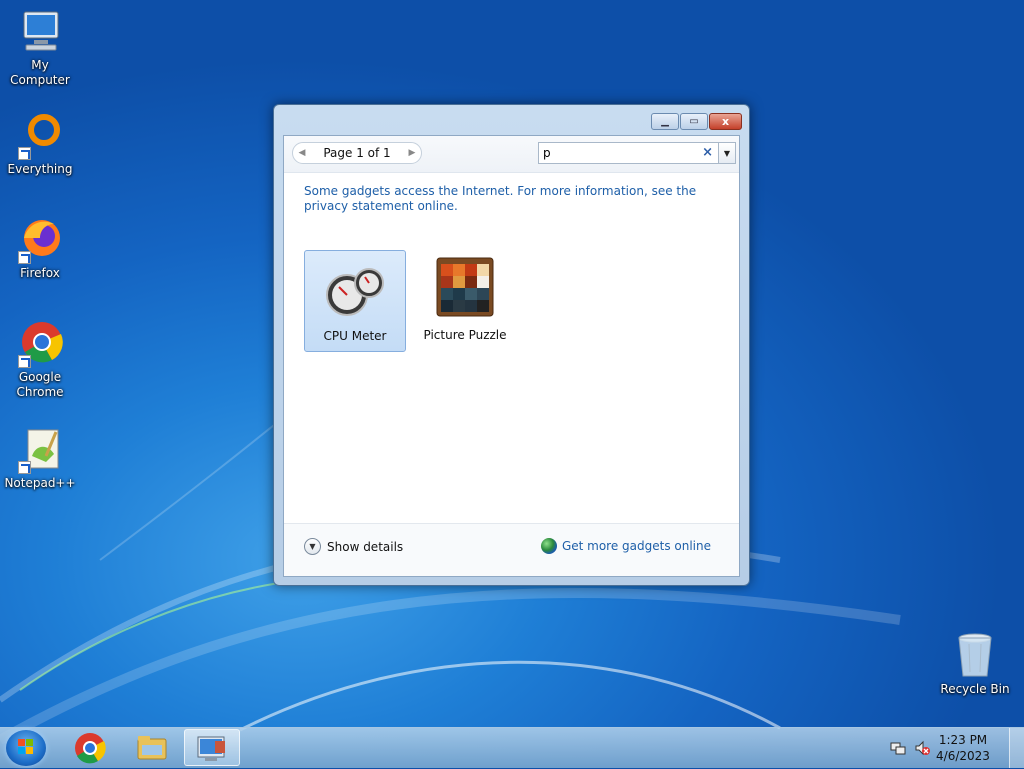 Image resolution: width=1024 pixels, height=769 pixels. I want to click on desktop-icon-label: Recycle Bin, so click(975, 689).